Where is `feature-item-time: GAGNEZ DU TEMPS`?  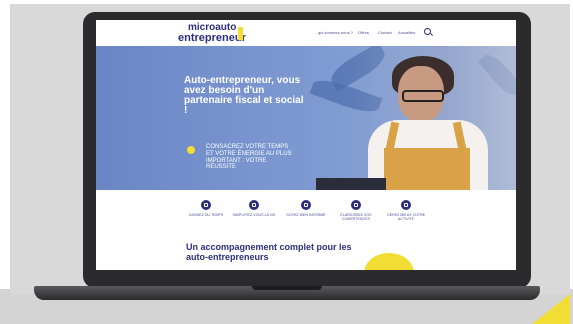 feature-item-time: GAGNEZ DU TEMPS is located at coordinates (206, 208).